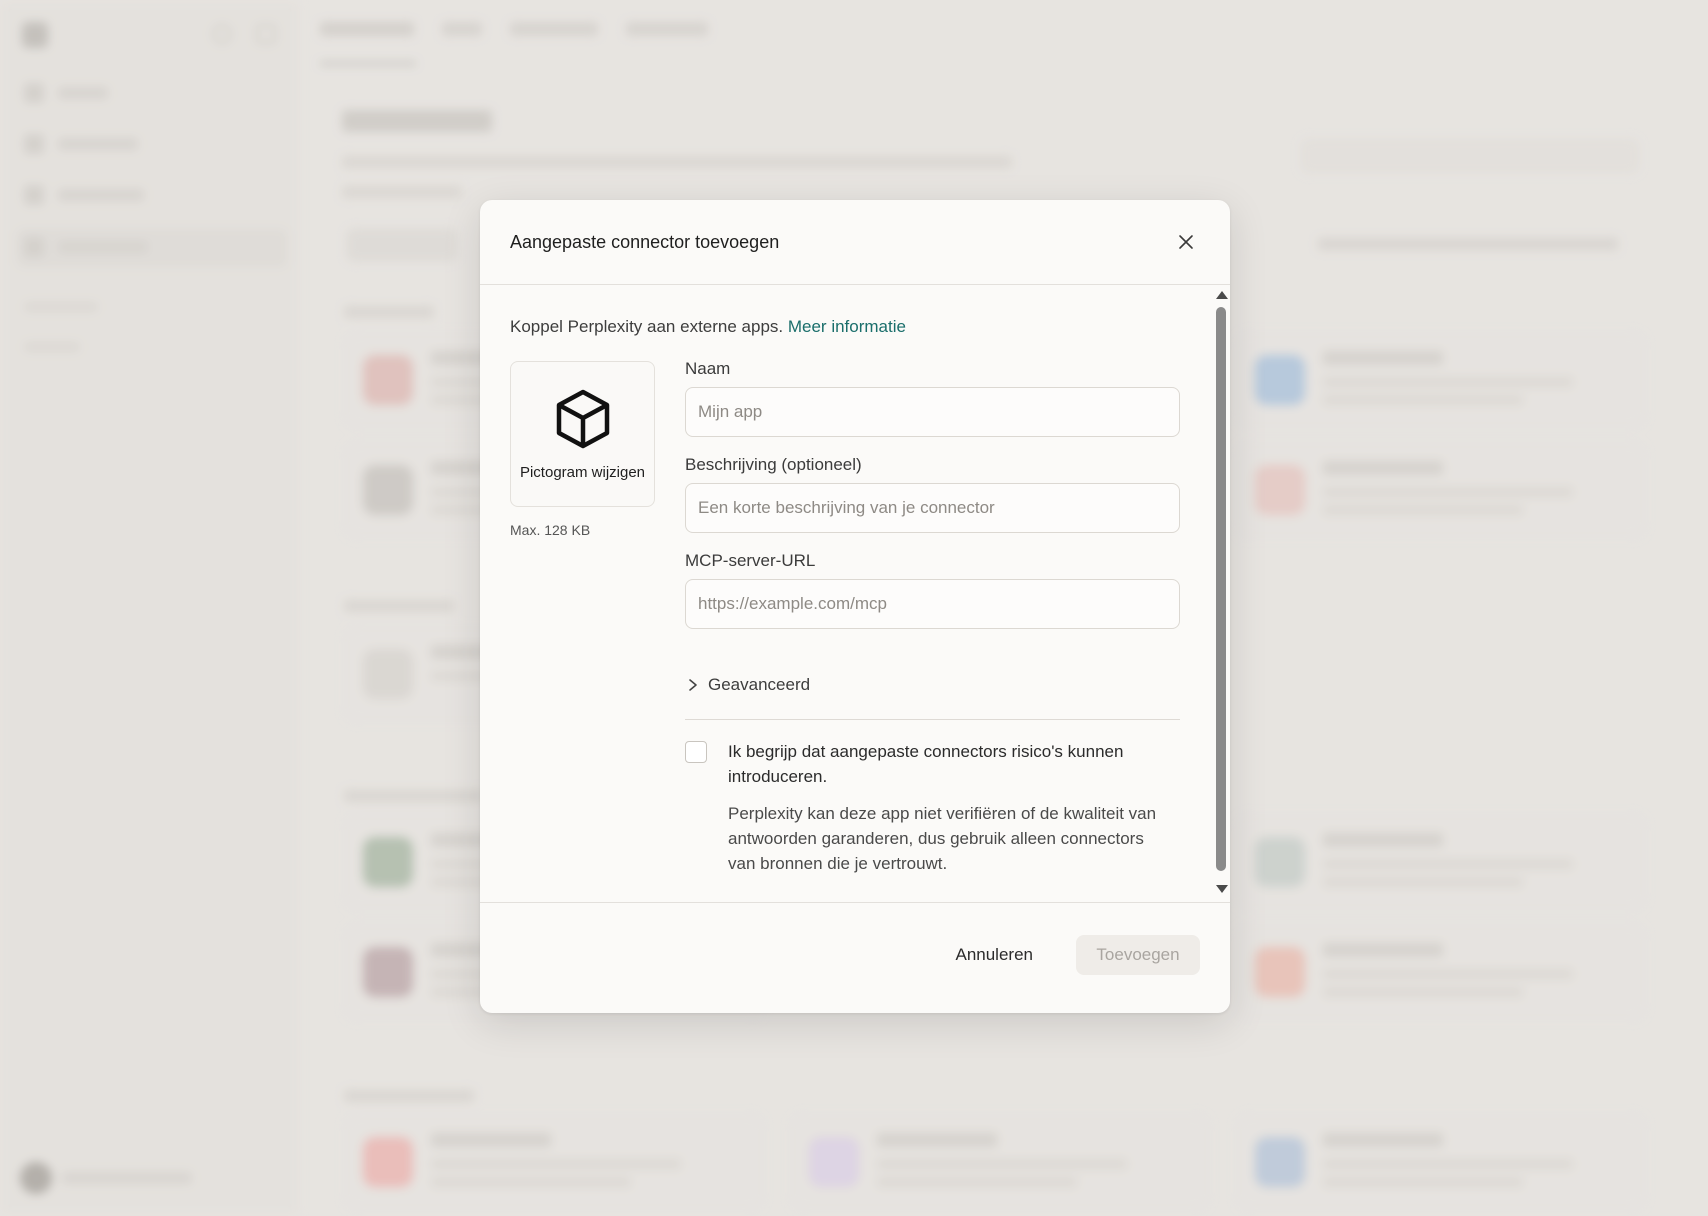 The image size is (1708, 1216). Describe the element at coordinates (932, 412) in the screenshot. I see `name-input` at that location.